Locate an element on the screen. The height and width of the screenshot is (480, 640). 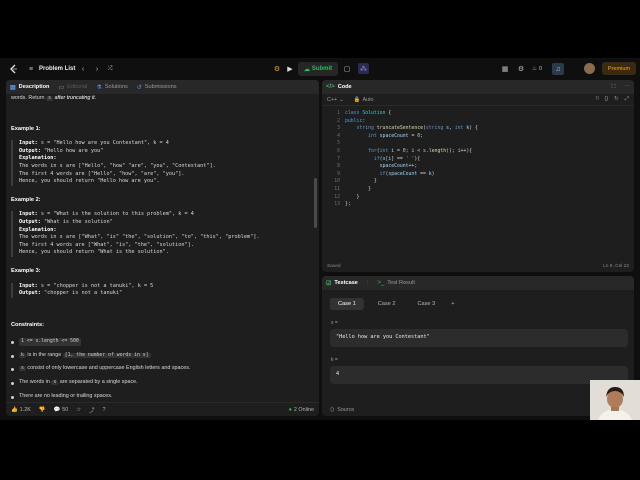
bell-icon: ♫ is located at coordinates (558, 69).